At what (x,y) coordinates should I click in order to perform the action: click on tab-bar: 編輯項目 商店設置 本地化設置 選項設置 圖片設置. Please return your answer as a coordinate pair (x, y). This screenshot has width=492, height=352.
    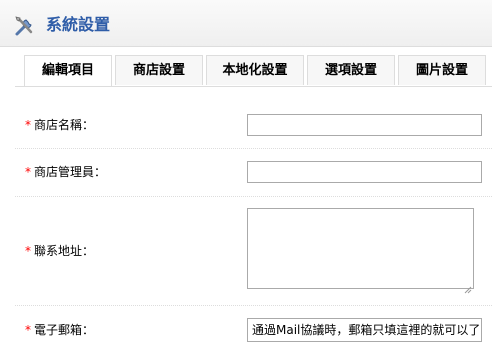
    Looking at the image, I should click on (246, 68).